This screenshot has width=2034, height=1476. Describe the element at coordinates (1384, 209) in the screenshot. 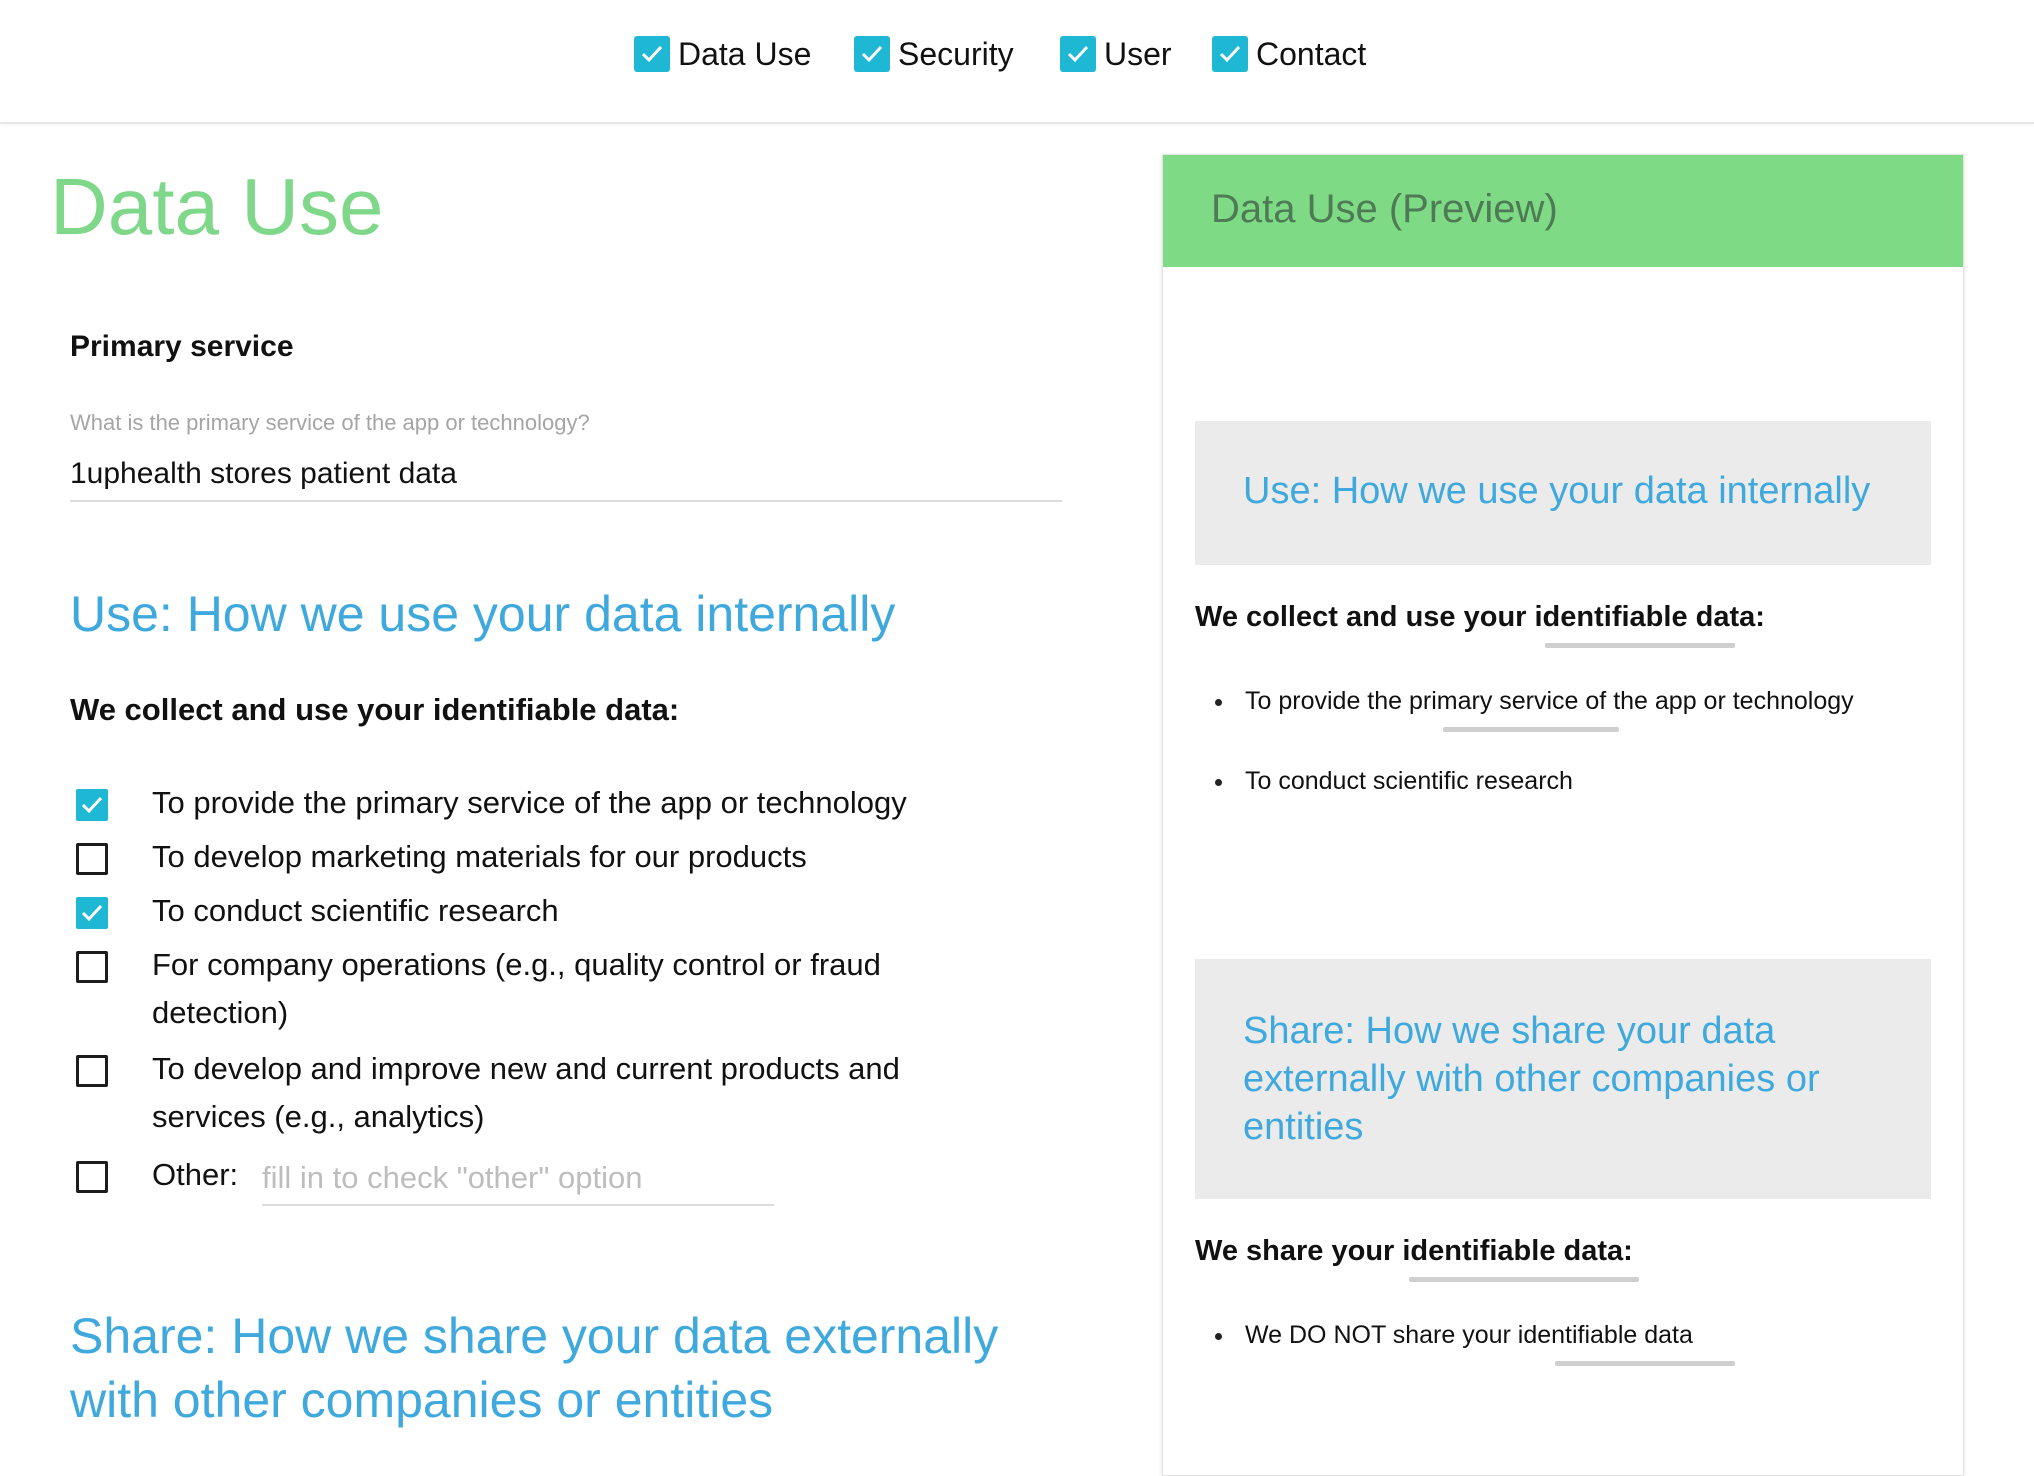

I see `preview-title: Data Use (Preview)` at that location.